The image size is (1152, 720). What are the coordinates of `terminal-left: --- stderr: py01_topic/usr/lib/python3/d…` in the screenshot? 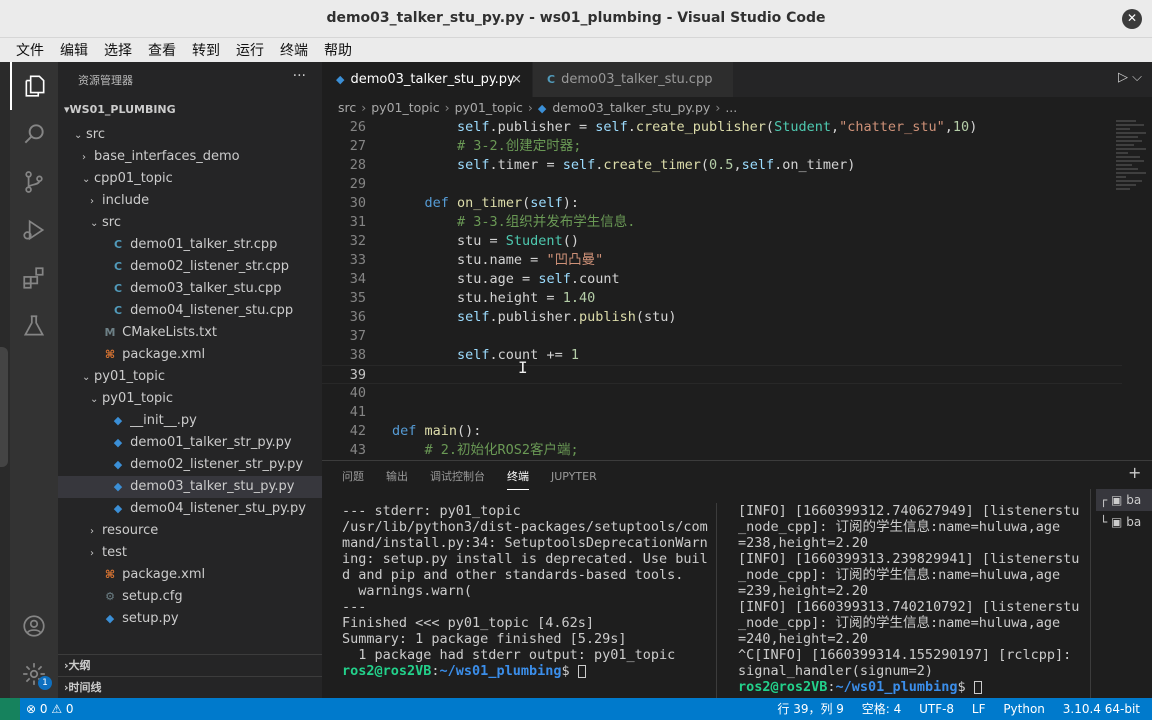 It's located at (527, 601).